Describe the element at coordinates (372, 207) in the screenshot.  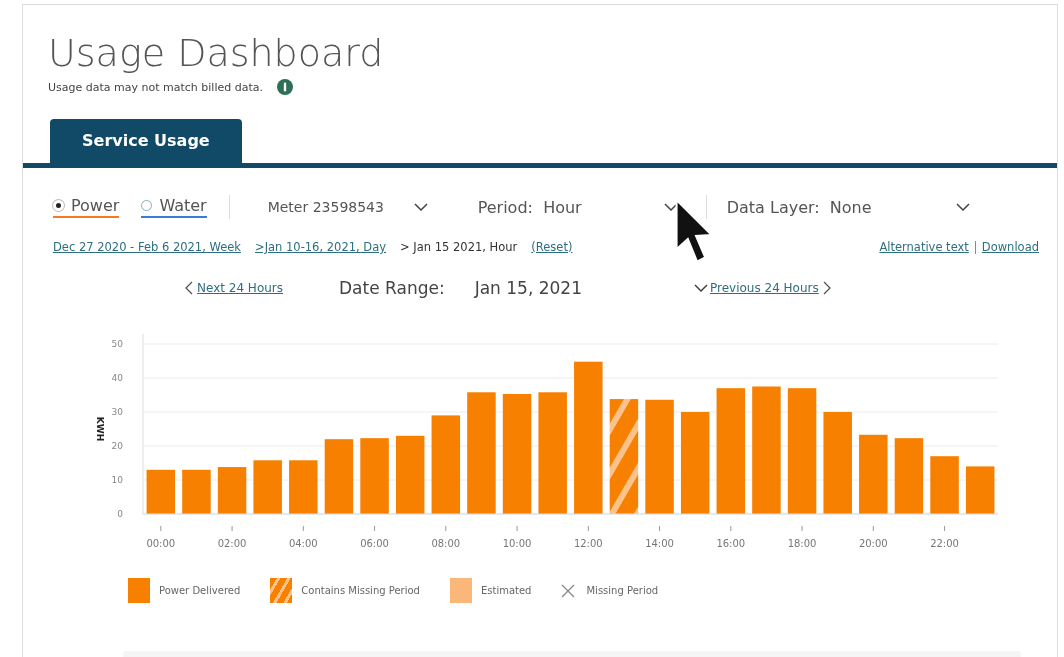
I see `meter-dropdown: Meter 23598543` at that location.